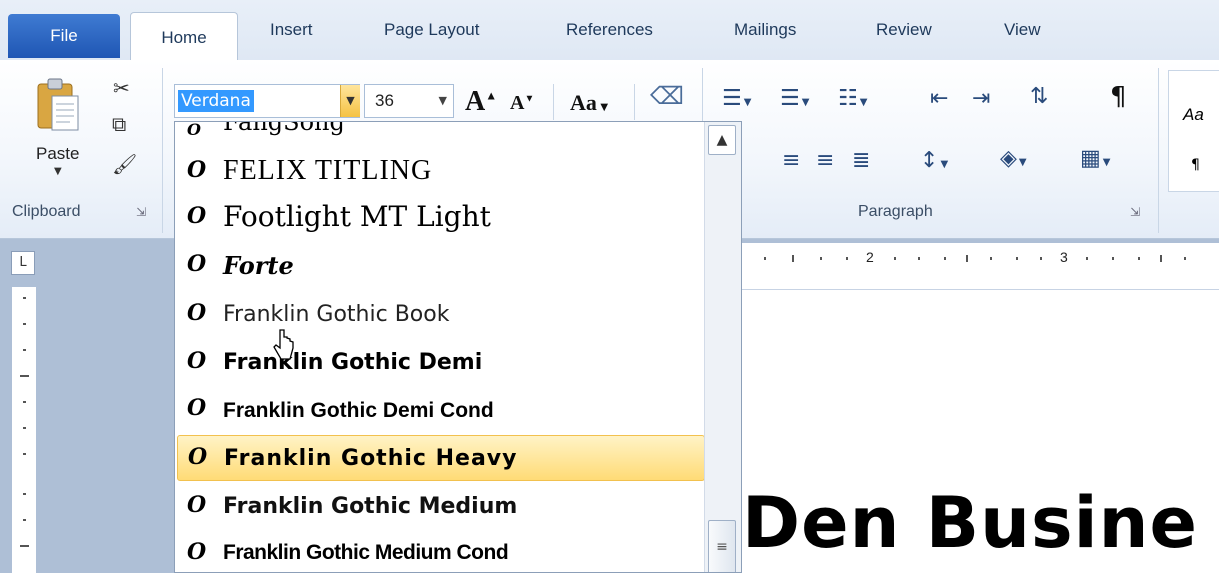 Image resolution: width=1219 pixels, height=573 pixels. Describe the element at coordinates (895, 211) in the screenshot. I see `paragraph-group-label: Paragraph` at that location.